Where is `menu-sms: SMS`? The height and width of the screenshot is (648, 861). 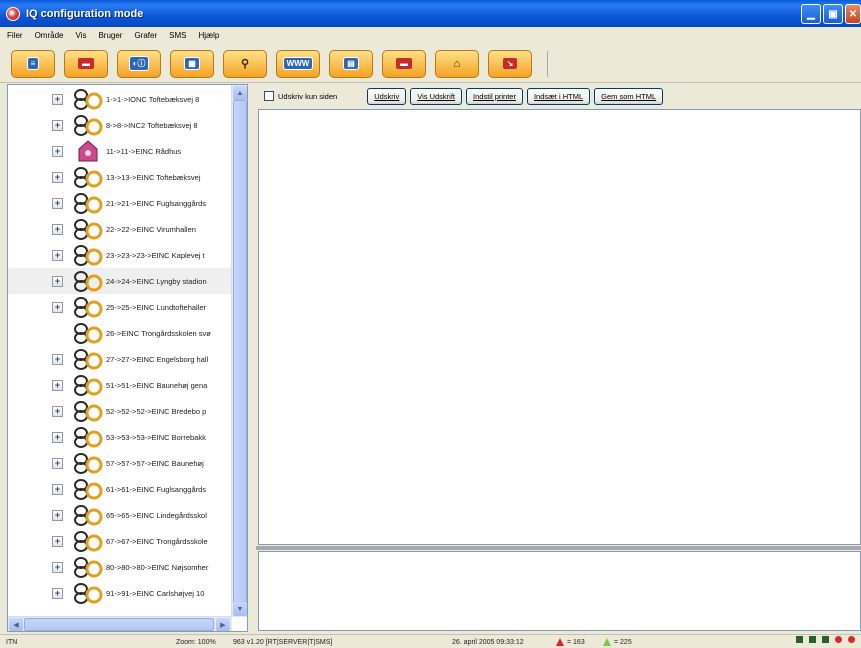
menu-sms: SMS is located at coordinates (177, 35).